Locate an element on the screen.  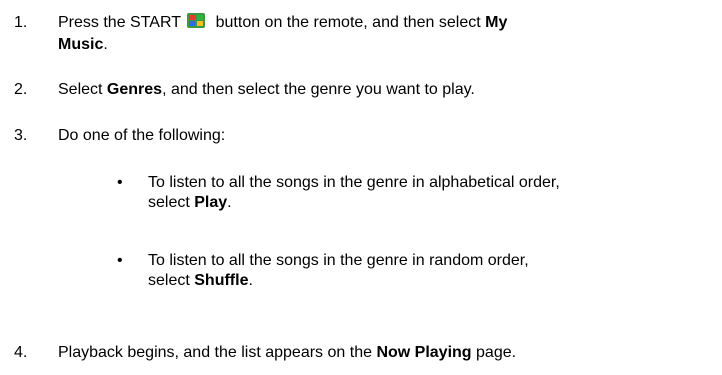
step-1-line-2: Music. is located at coordinates (83, 44).